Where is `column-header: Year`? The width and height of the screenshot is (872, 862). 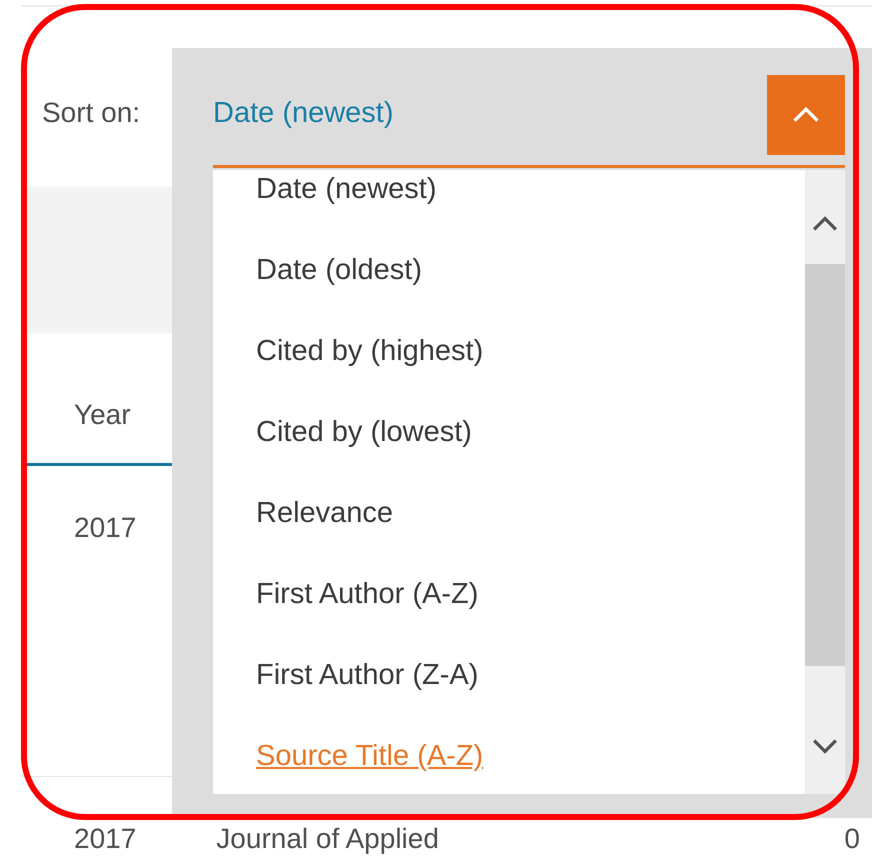 column-header: Year is located at coordinates (102, 415).